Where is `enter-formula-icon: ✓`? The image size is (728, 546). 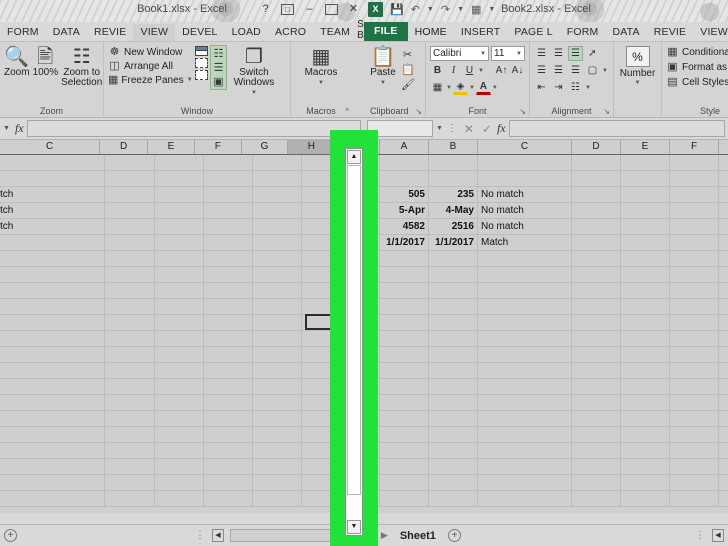 enter-formula-icon: ✓ is located at coordinates (487, 129).